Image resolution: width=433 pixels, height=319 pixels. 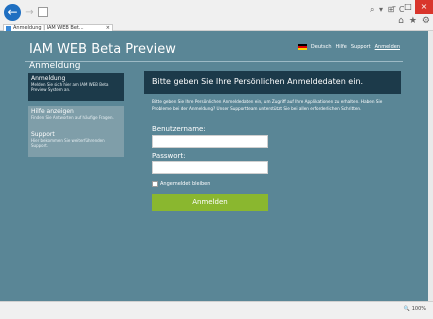 I want to click on login-button: Anmelden, so click(x=210, y=202).